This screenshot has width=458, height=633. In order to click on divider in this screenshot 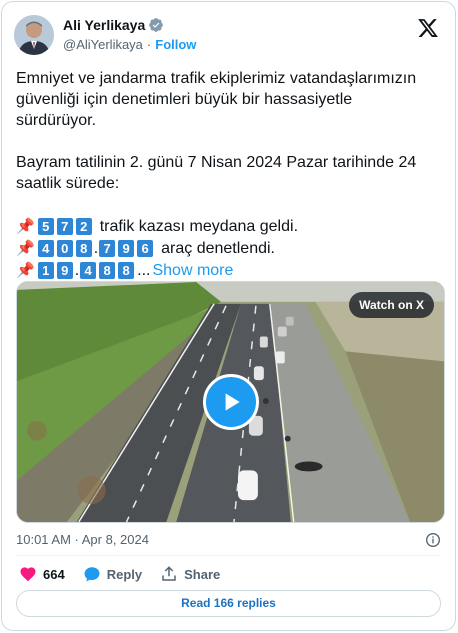, I will do `click(228, 555)`.